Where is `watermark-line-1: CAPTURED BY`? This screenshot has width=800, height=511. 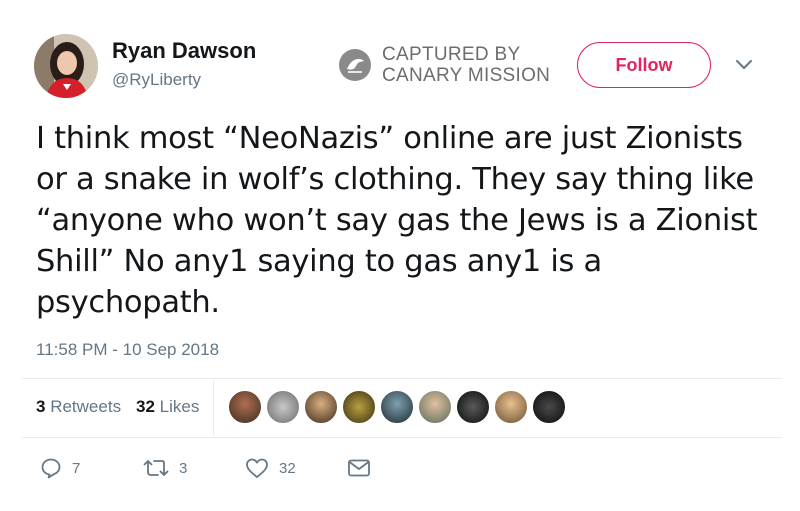
watermark-line-1: CAPTURED BY is located at coordinates (451, 54).